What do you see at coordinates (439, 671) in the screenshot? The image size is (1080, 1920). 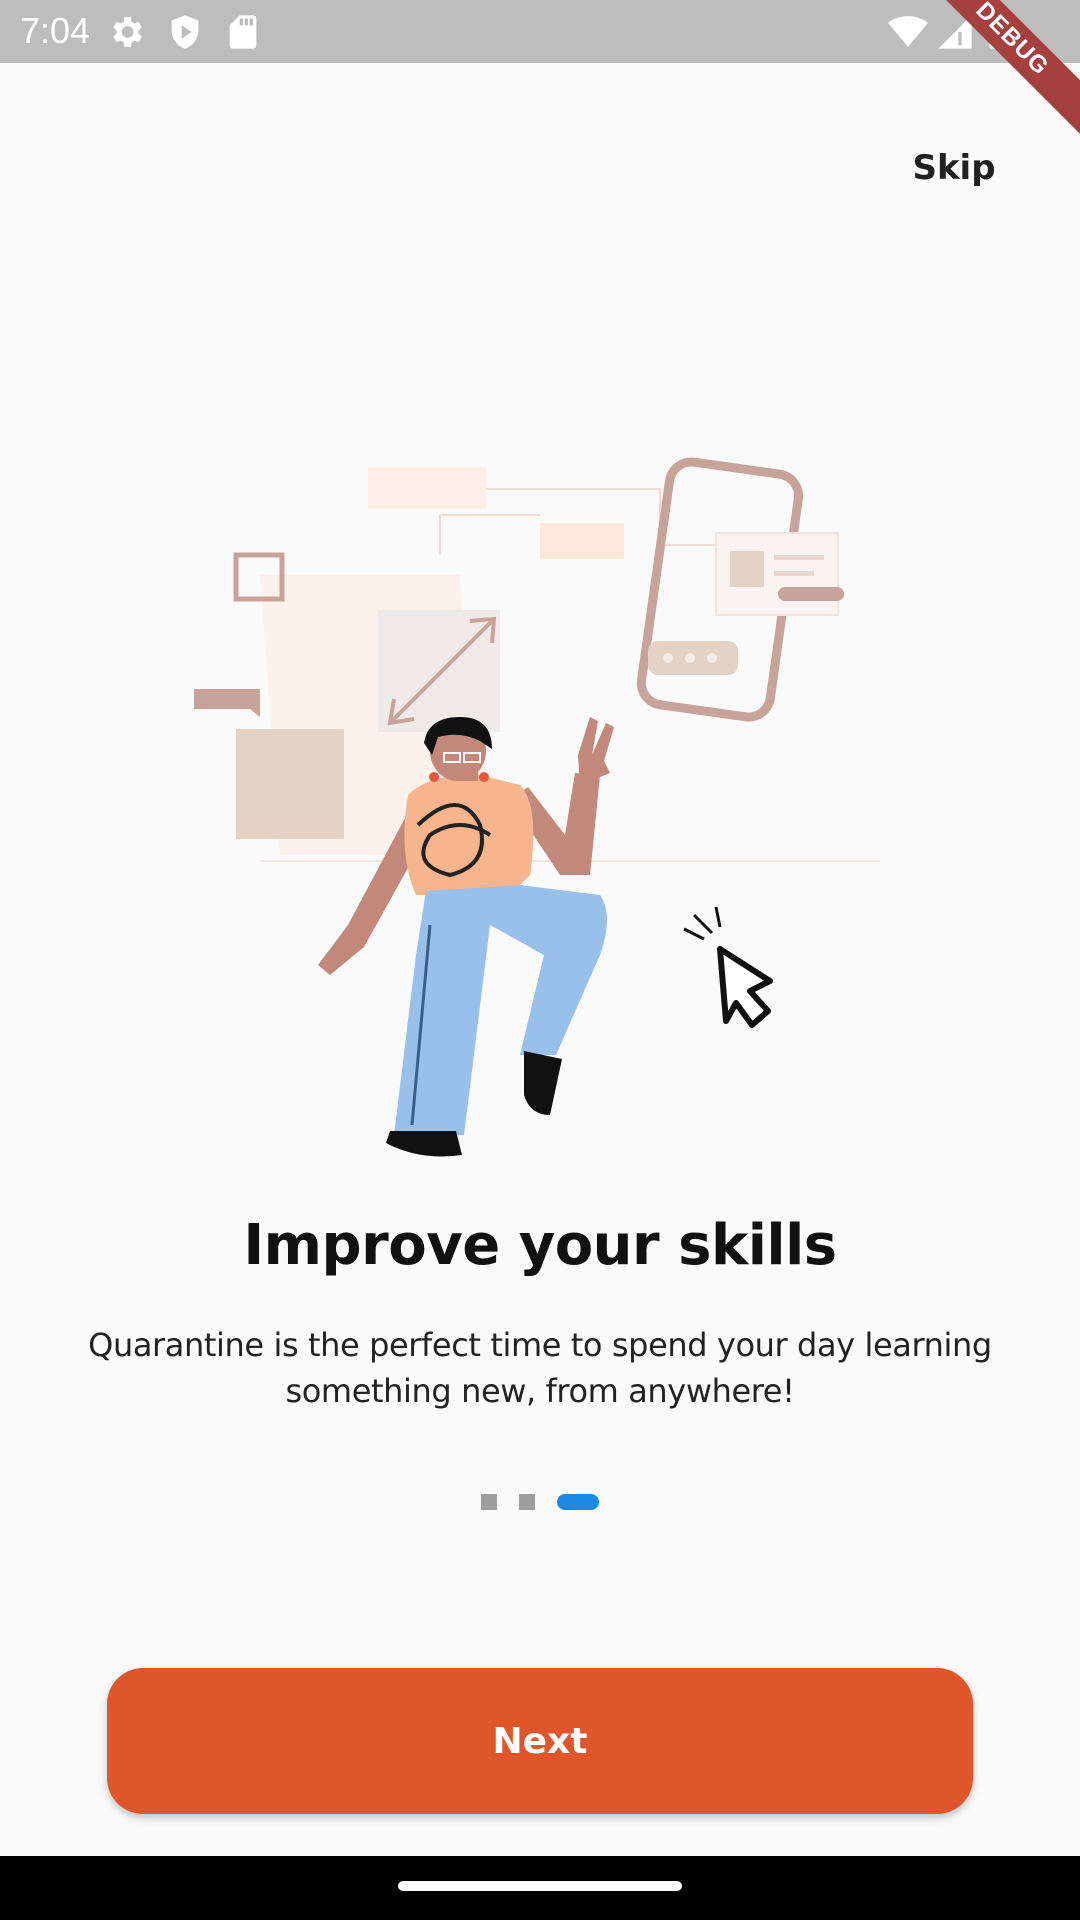 I see `resize-panel` at bounding box center [439, 671].